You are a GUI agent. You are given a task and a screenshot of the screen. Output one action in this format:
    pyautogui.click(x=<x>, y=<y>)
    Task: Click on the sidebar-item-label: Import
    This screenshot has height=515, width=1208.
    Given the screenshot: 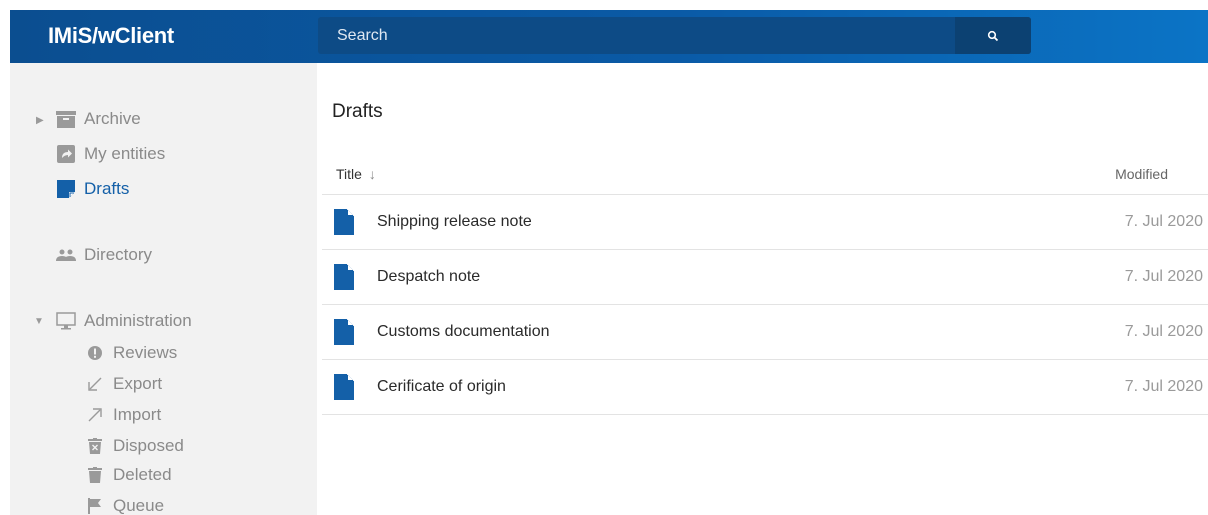 What is the action you would take?
    pyautogui.click(x=137, y=414)
    